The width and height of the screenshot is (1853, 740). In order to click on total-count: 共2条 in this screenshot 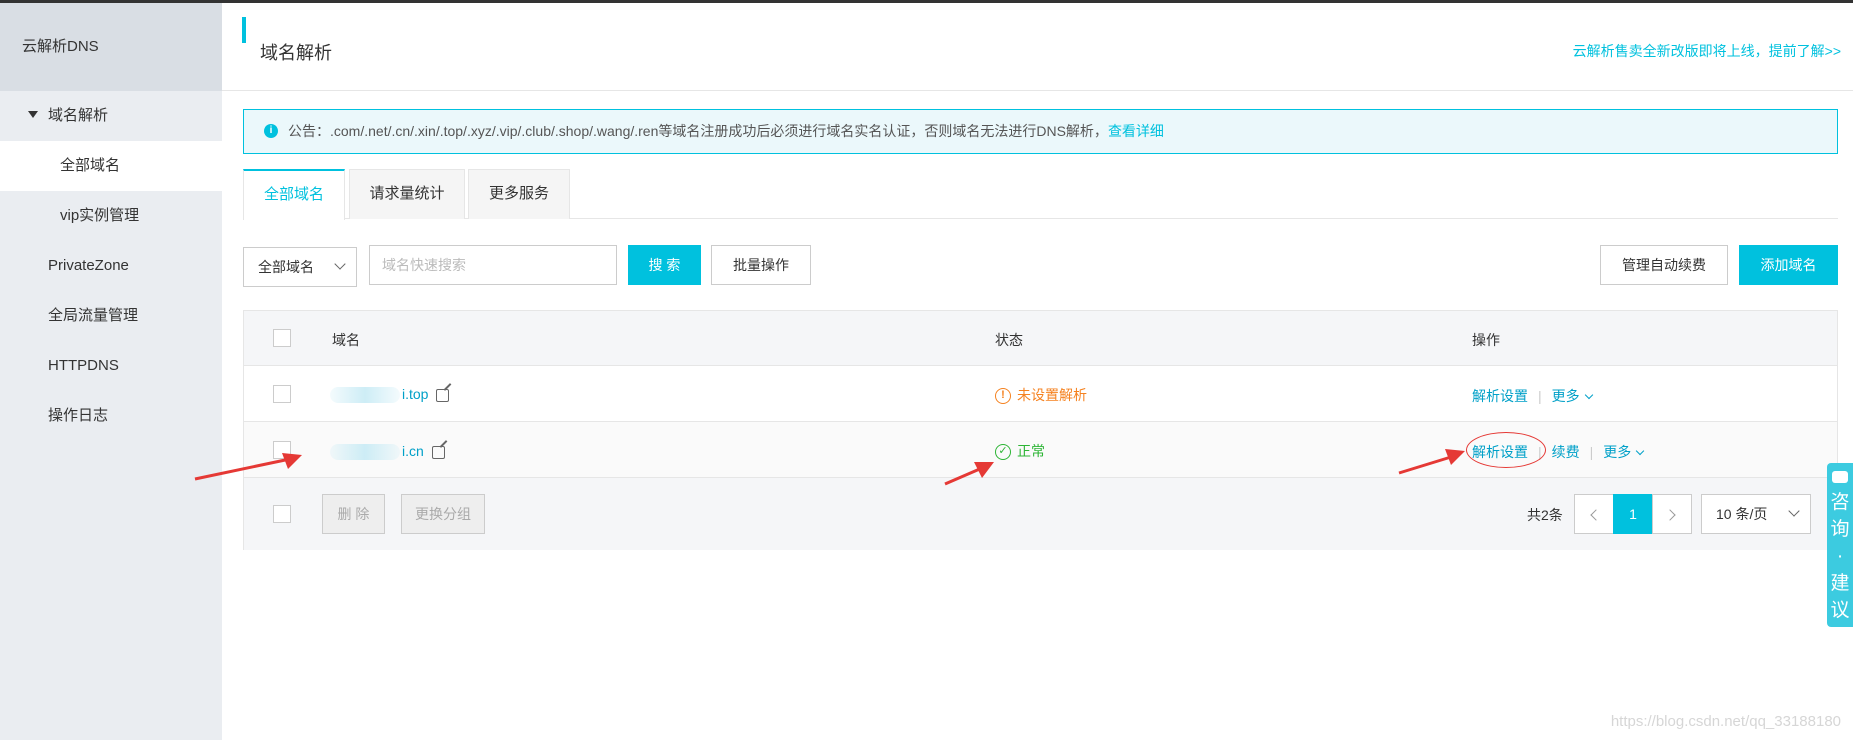, I will do `click(1545, 515)`.